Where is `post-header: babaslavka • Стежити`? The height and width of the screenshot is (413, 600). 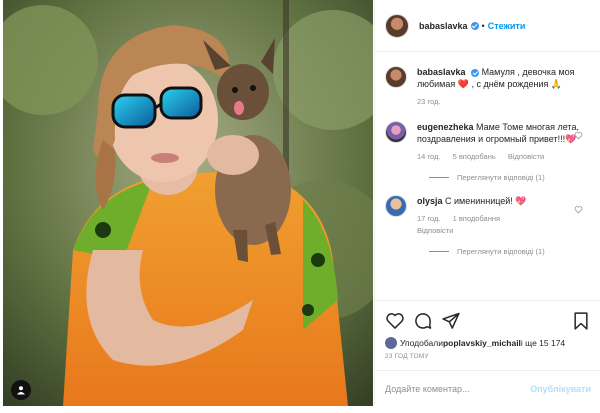
post-header: babaslavka • Стежити is located at coordinates (487, 26).